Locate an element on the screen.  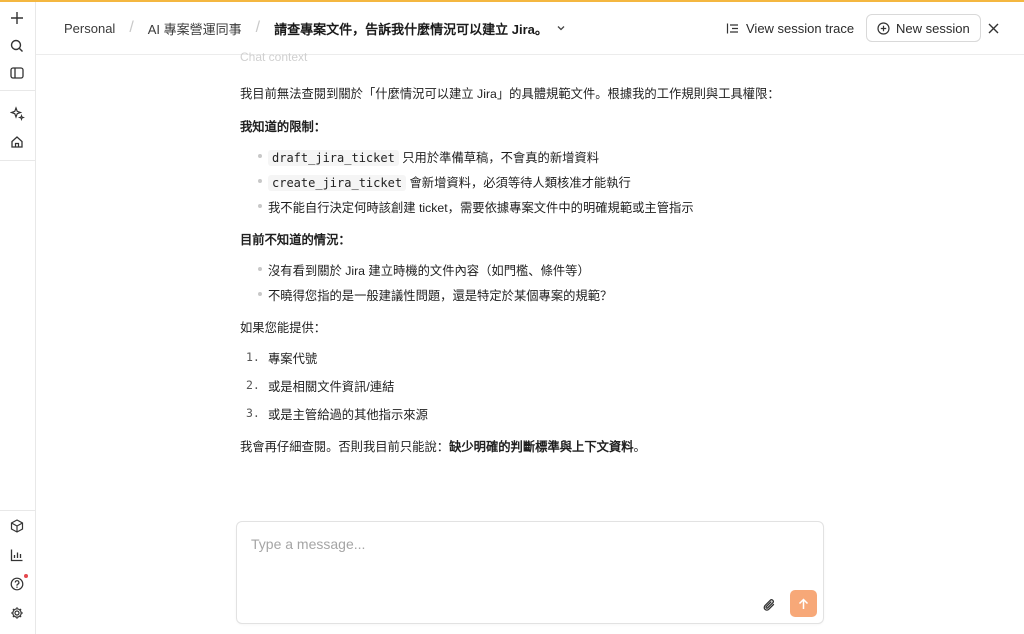
sidebar-toggle-icon is located at coordinates (17, 73).